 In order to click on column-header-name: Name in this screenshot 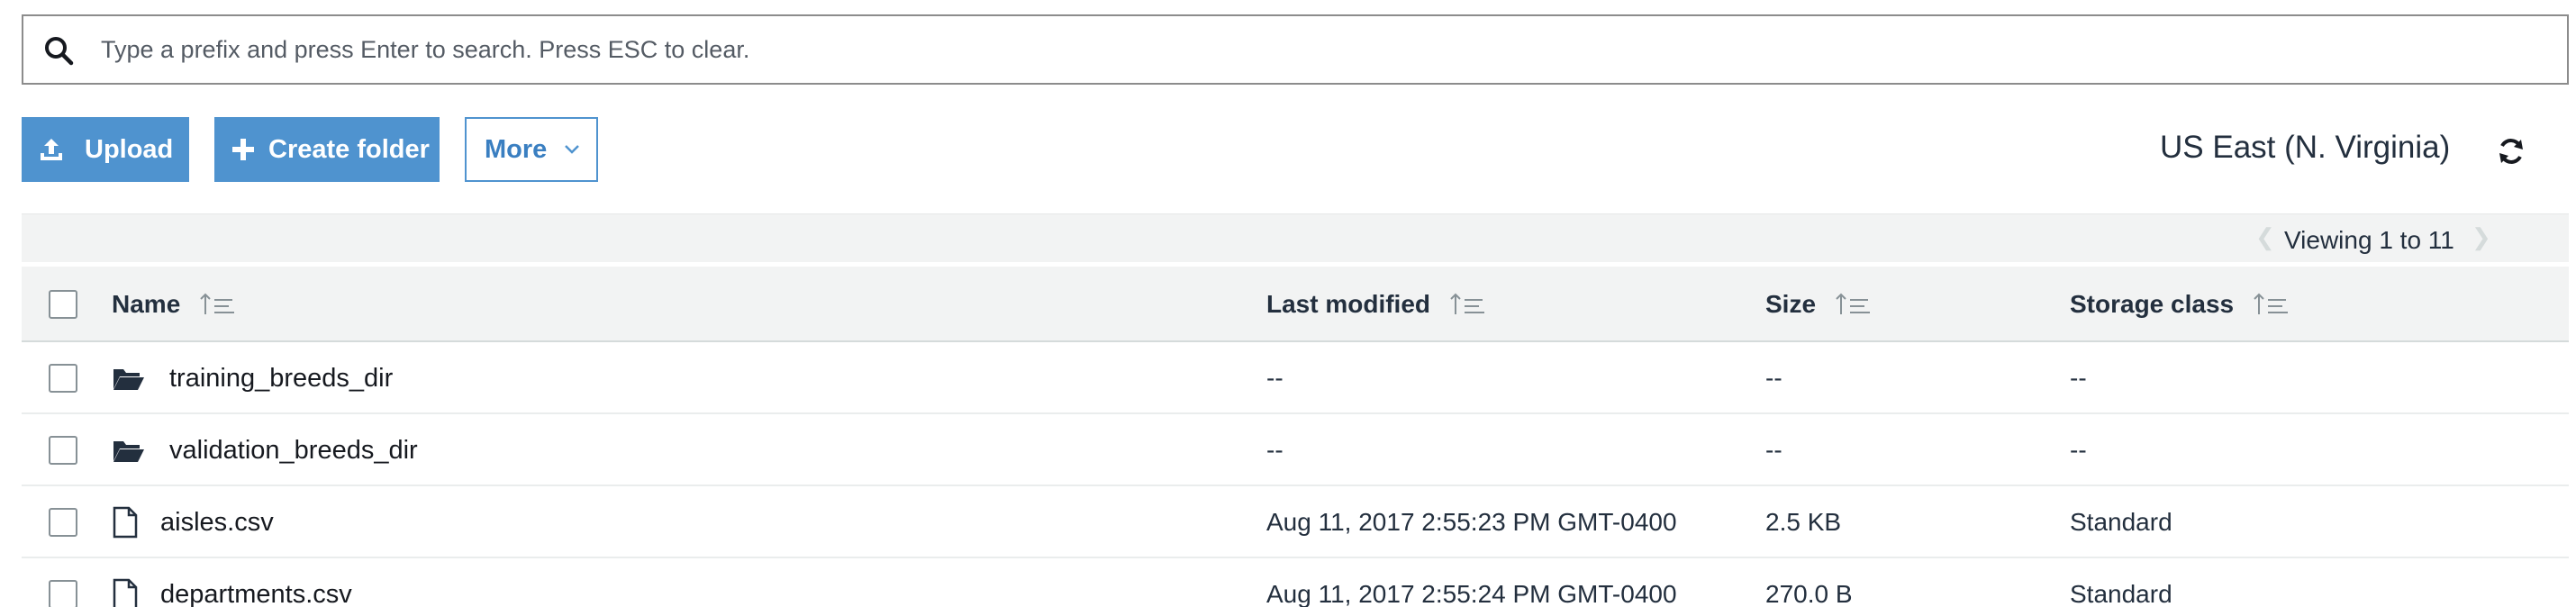, I will do `click(174, 304)`.